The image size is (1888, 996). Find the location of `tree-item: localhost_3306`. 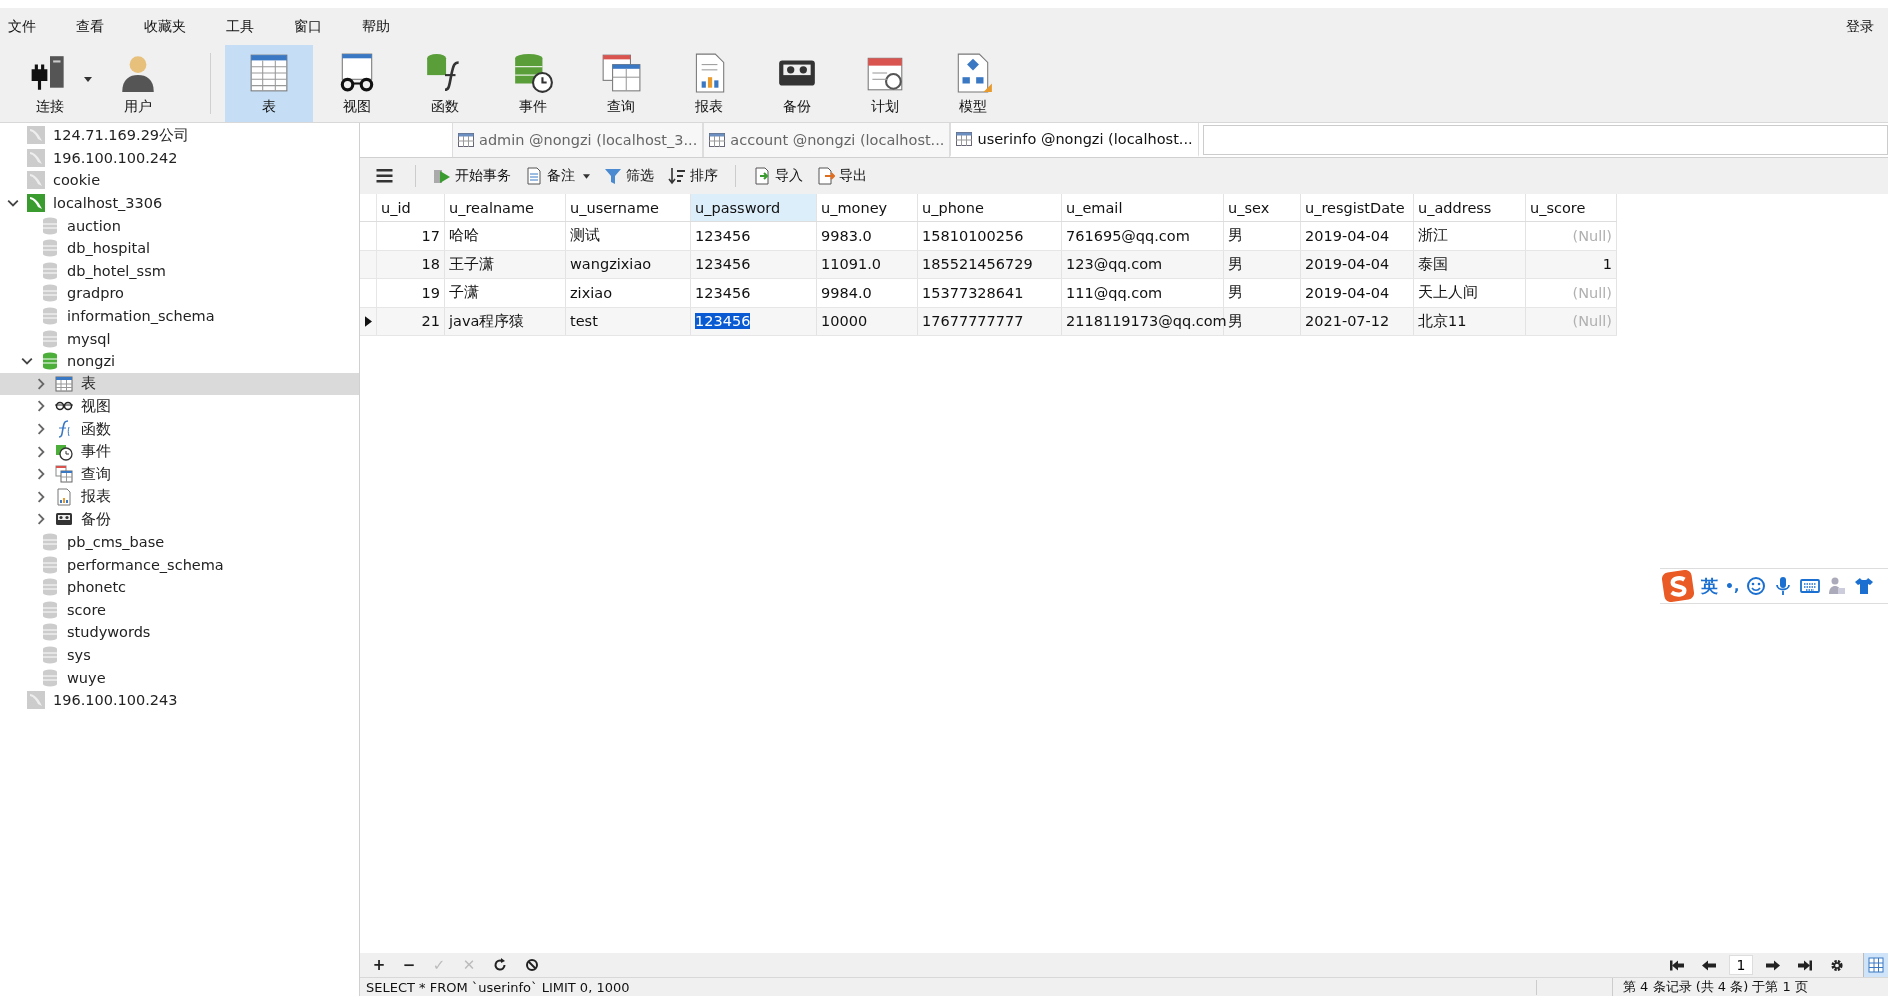

tree-item: localhost_3306 is located at coordinates (179, 203).